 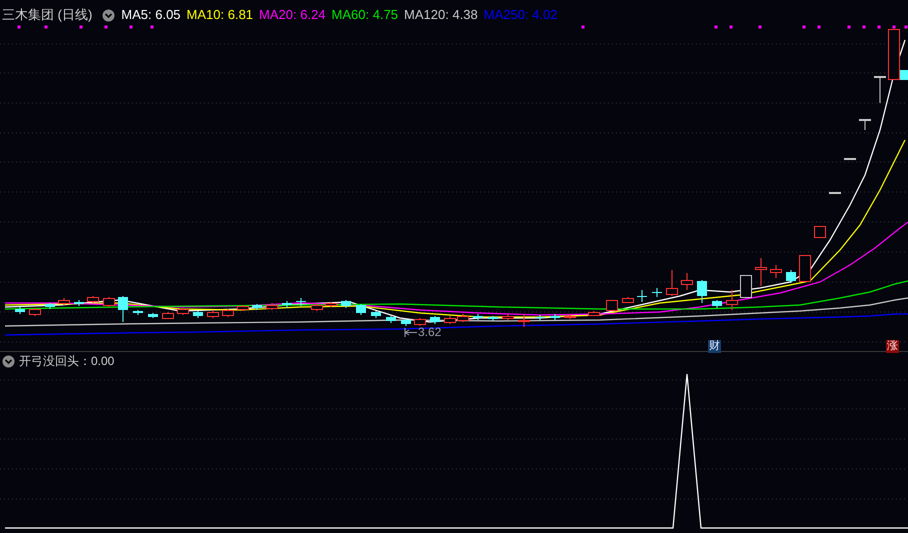 What do you see at coordinates (441, 15) in the screenshot?
I see `ma-legend-label: MA120: 4.38` at bounding box center [441, 15].